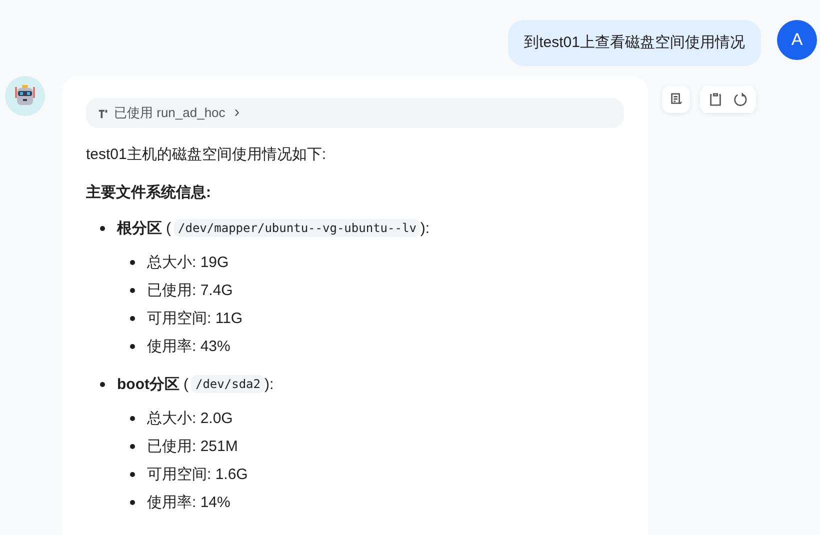 The width and height of the screenshot is (820, 535). Describe the element at coordinates (25, 96) in the screenshot. I see `robot-avatar-icon` at that location.